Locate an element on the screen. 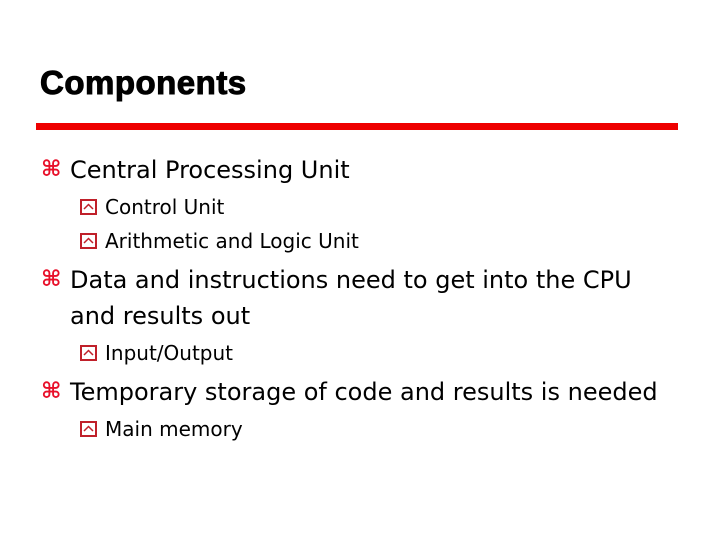 This screenshot has height=540, width=720. sub-bullet-item: Arithmetic and Logic Unit is located at coordinates (360, 241).